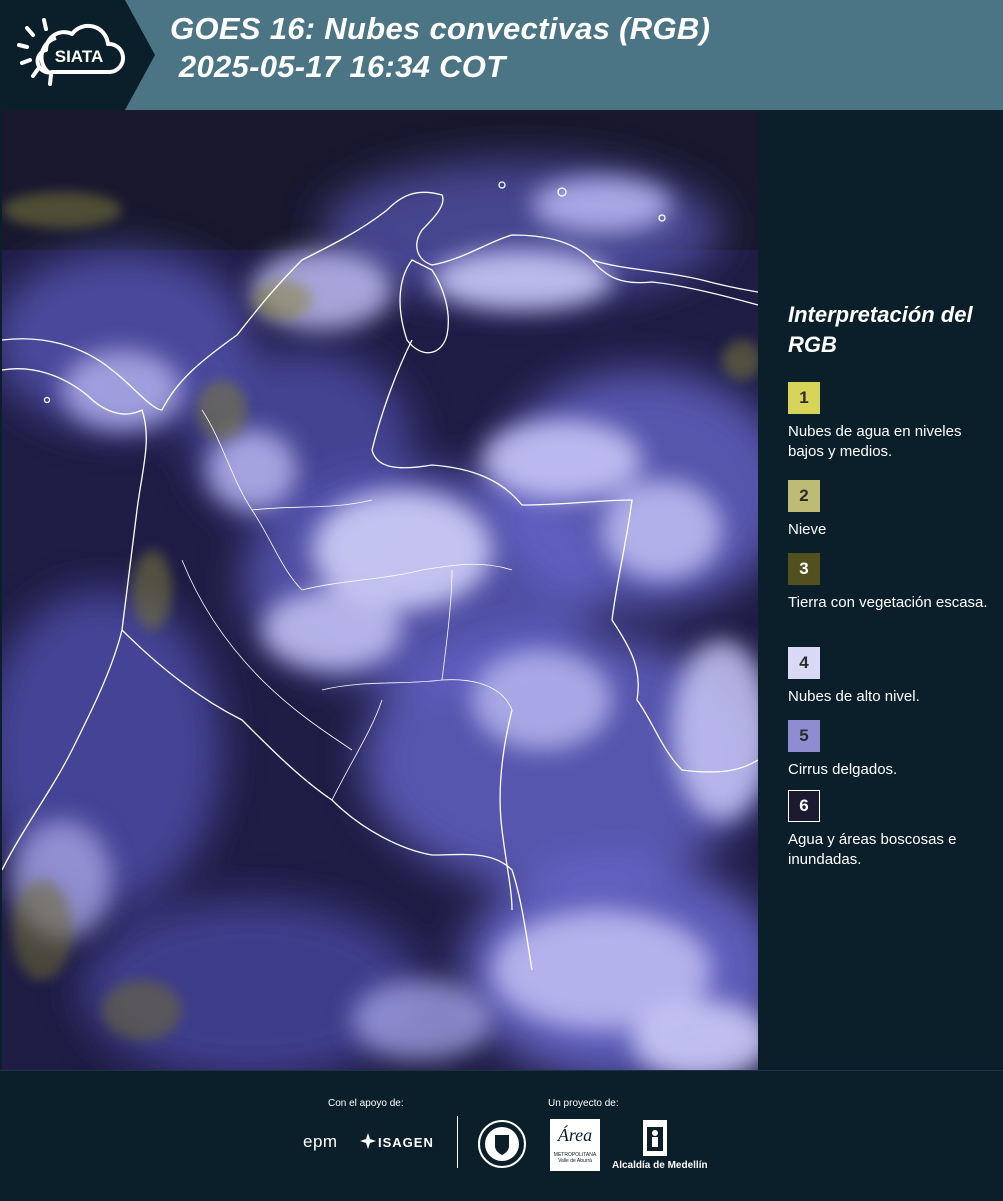 The image size is (1003, 1201). Describe the element at coordinates (888, 602) in the screenshot. I see `legend-label: Tierra con vegetación escasa.` at that location.